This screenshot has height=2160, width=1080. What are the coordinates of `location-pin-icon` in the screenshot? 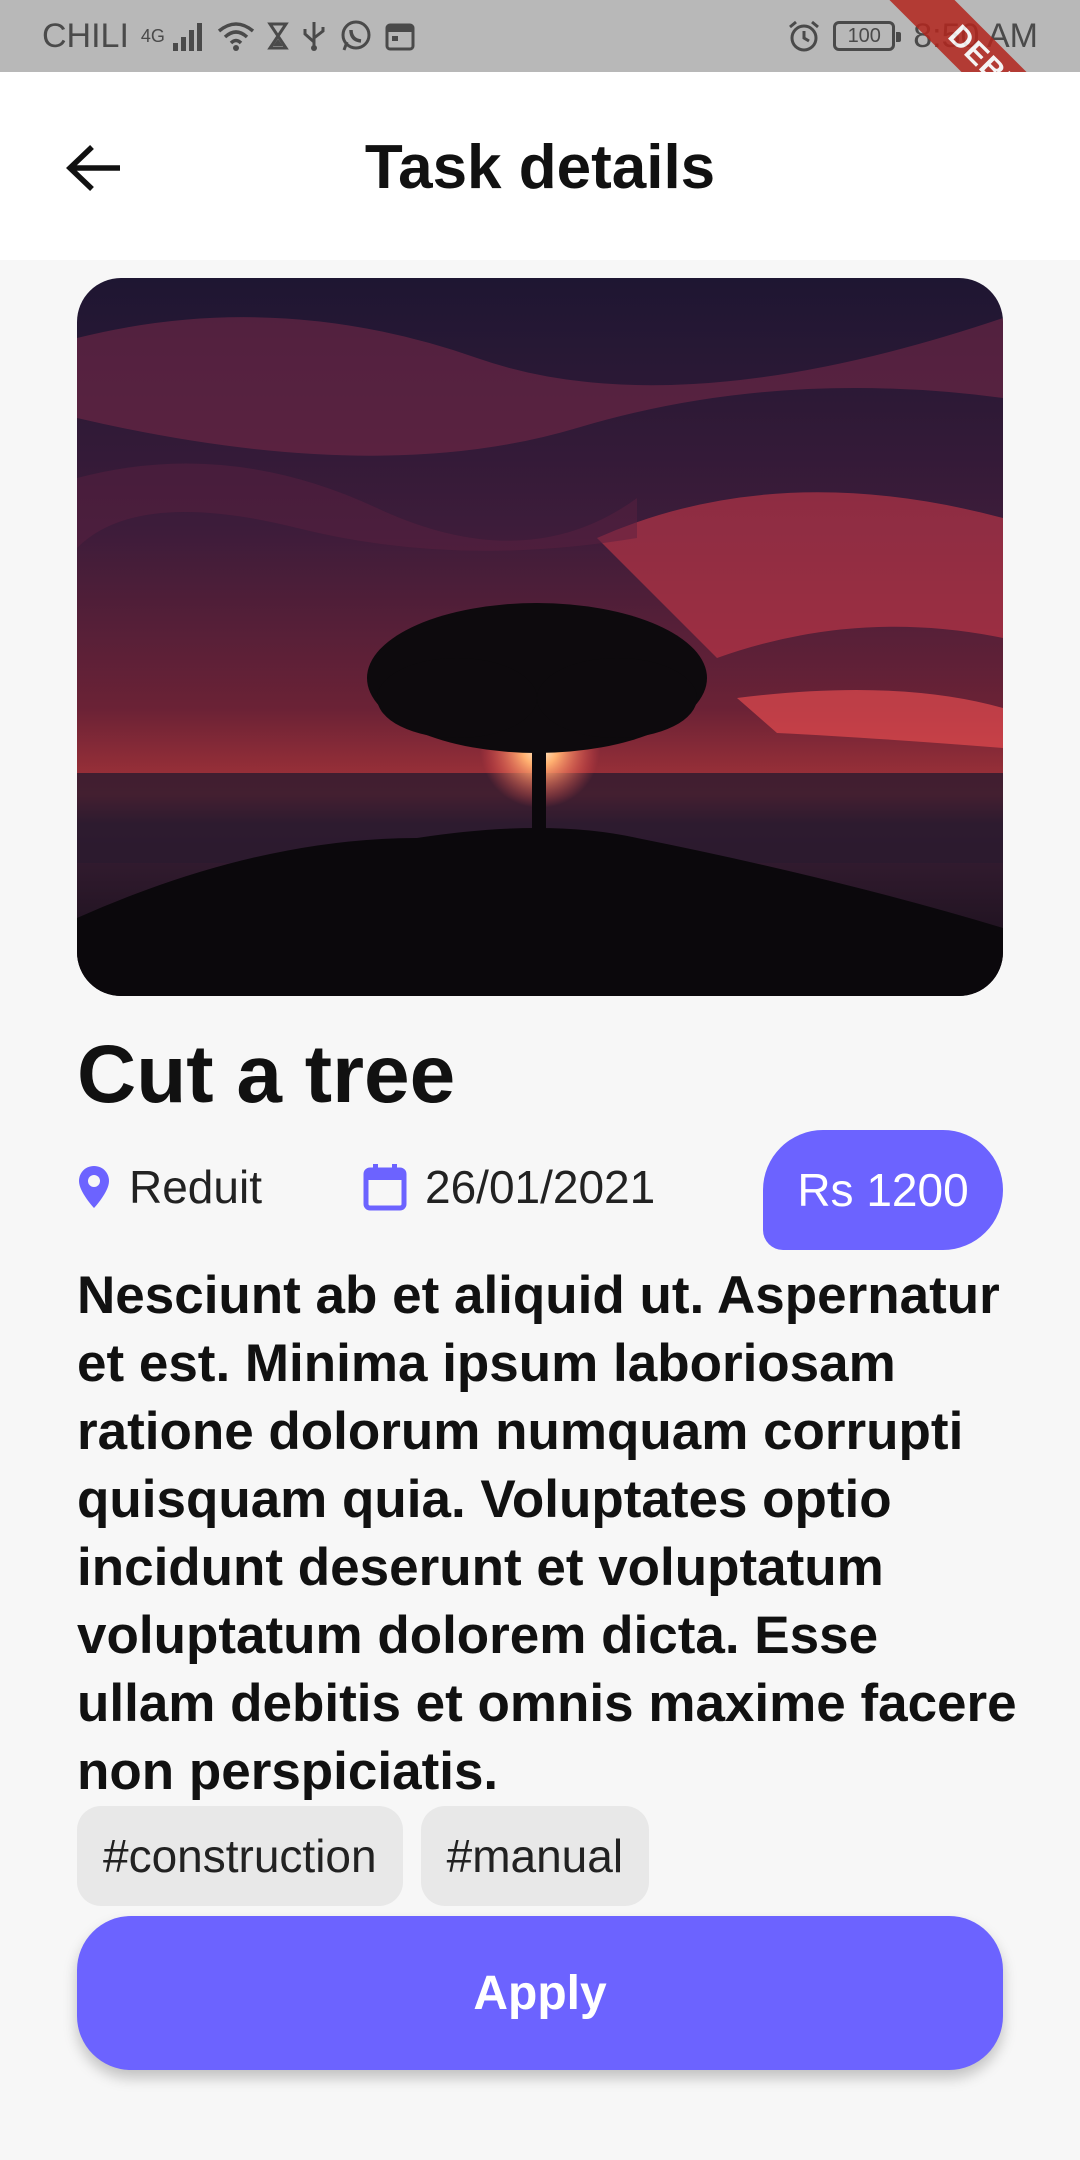 It's located at (94, 1187).